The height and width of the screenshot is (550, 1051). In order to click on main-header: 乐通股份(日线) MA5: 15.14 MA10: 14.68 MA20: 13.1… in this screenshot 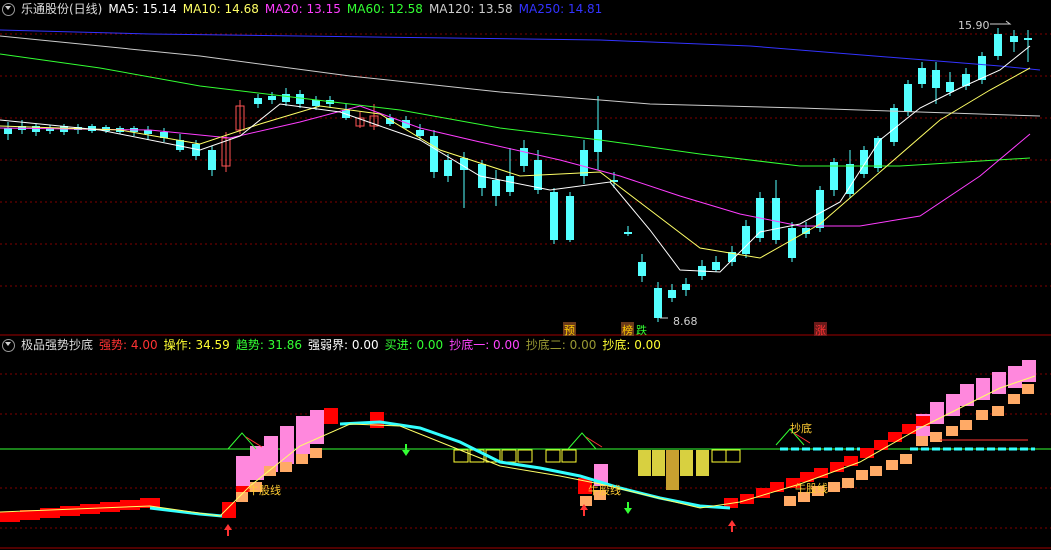, I will do `click(301, 9)`.